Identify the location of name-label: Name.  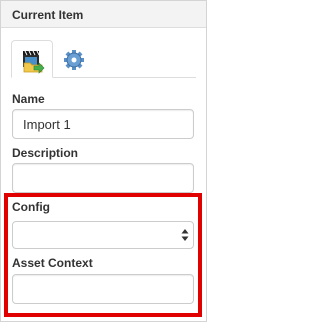
(28, 99).